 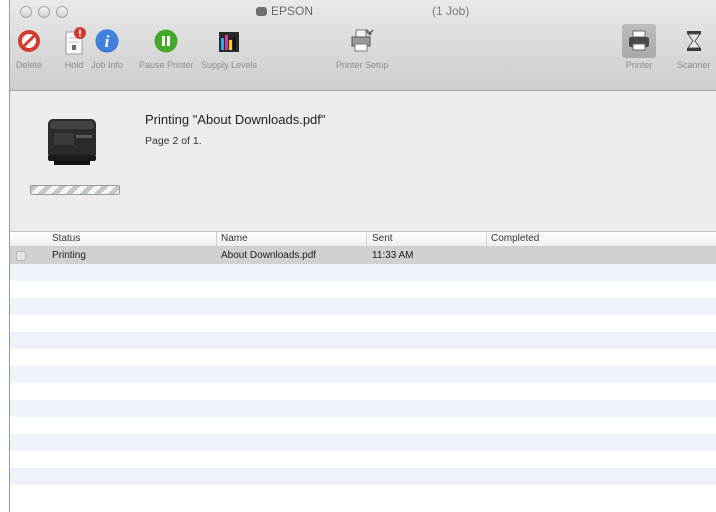 I want to click on hold-label: Hold, so click(x=74, y=65).